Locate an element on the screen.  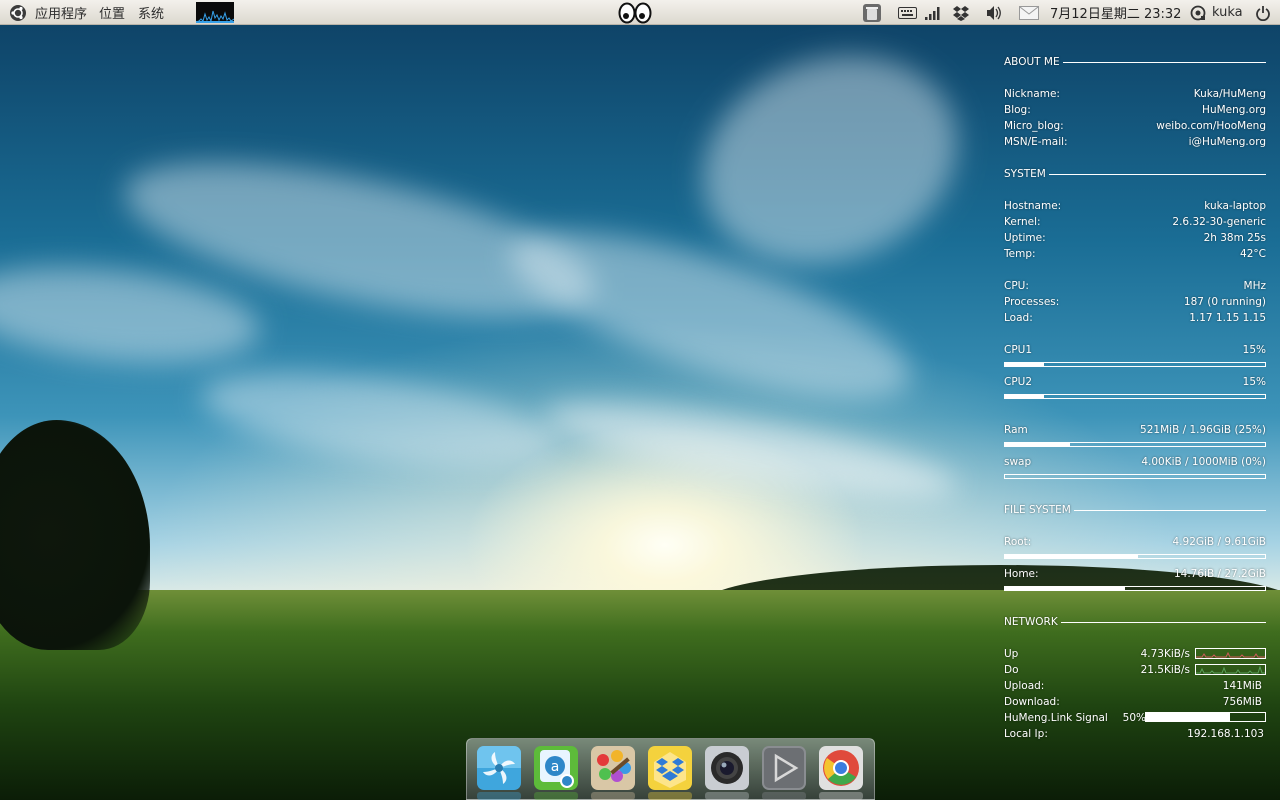
app-dock: a is located at coordinates (670, 769).